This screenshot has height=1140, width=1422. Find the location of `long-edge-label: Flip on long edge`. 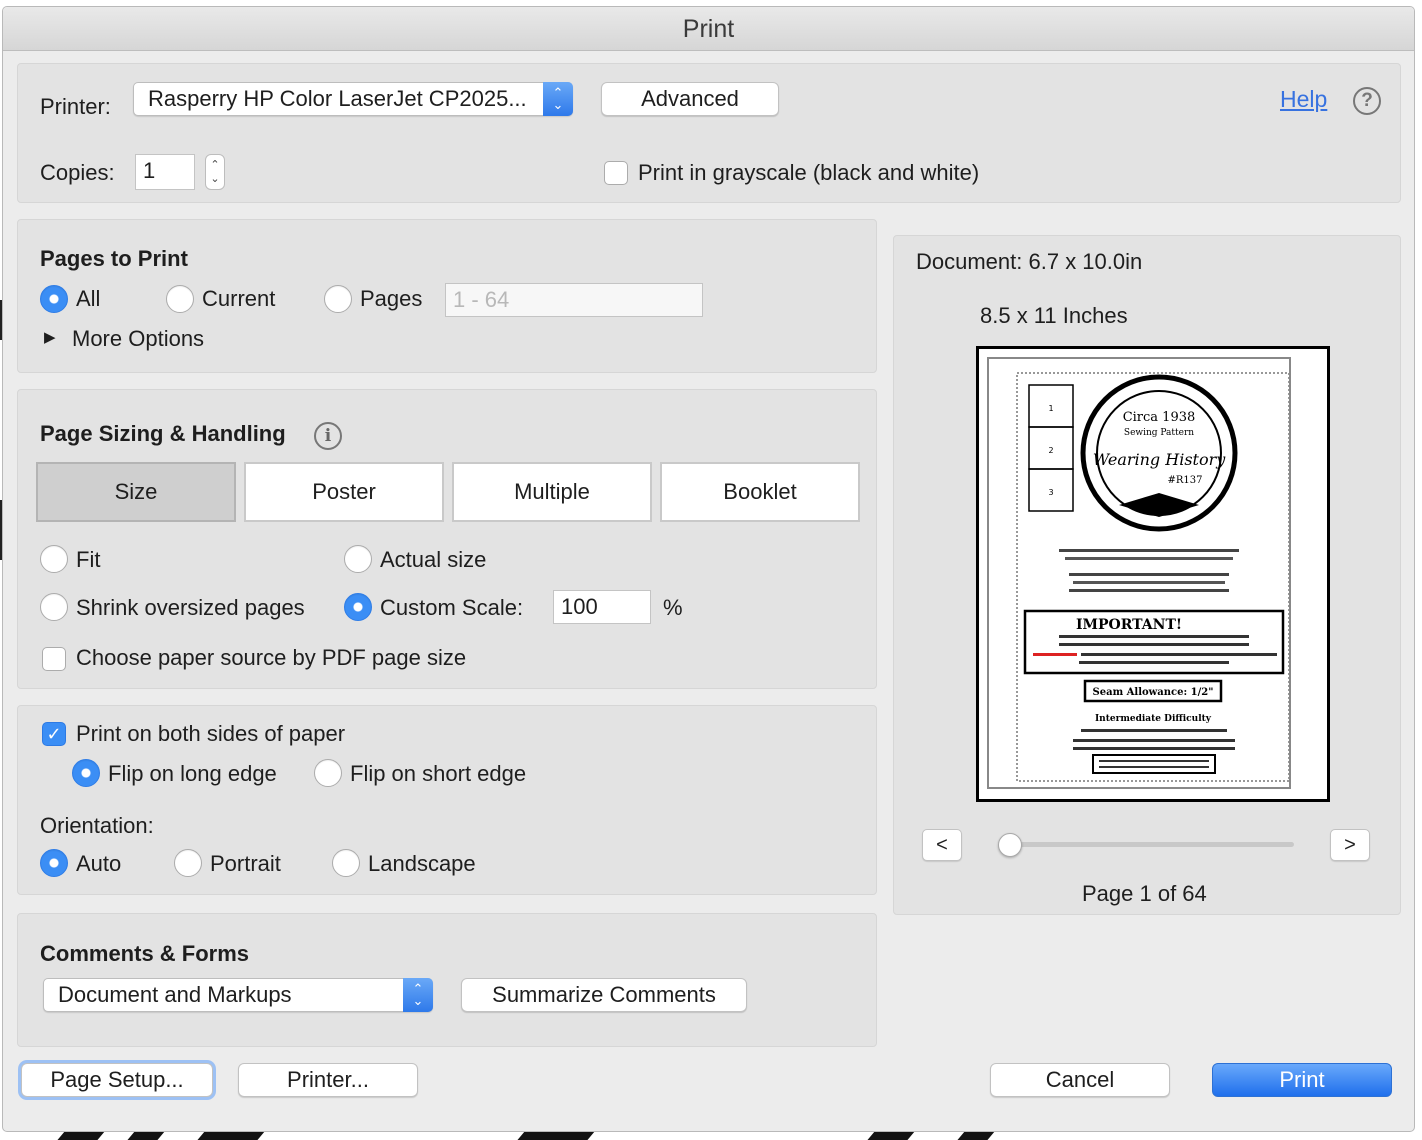

long-edge-label: Flip on long edge is located at coordinates (192, 773).